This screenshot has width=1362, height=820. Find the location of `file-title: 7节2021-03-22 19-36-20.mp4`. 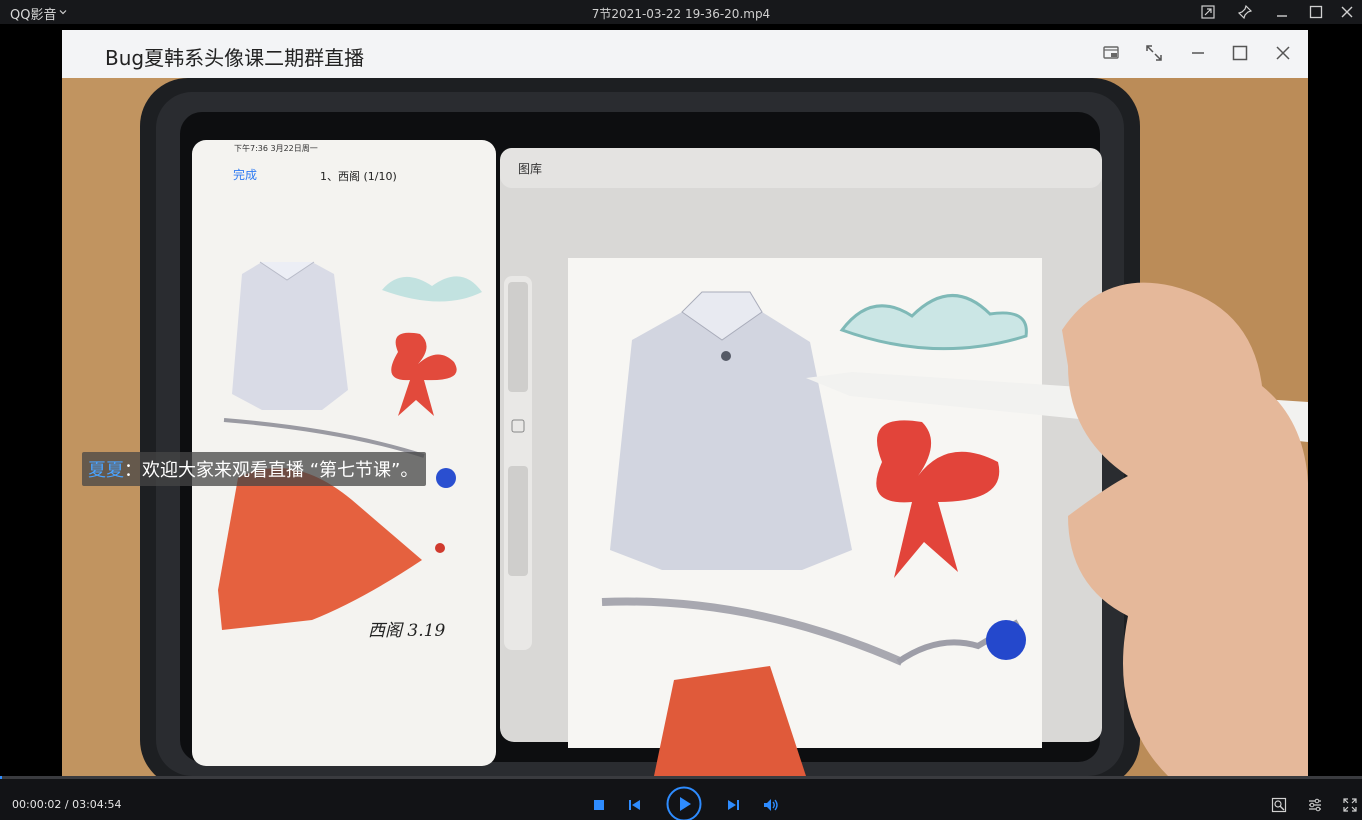

file-title: 7节2021-03-22 19-36-20.mp4 is located at coordinates (681, 14).